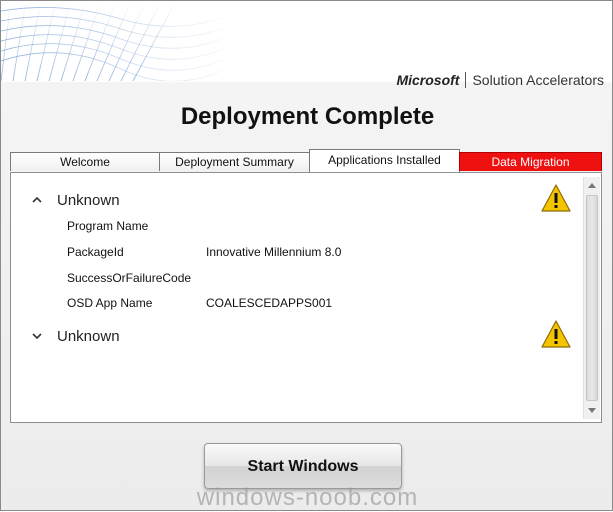  I want to click on tab-welcome: Welcome, so click(85, 161).